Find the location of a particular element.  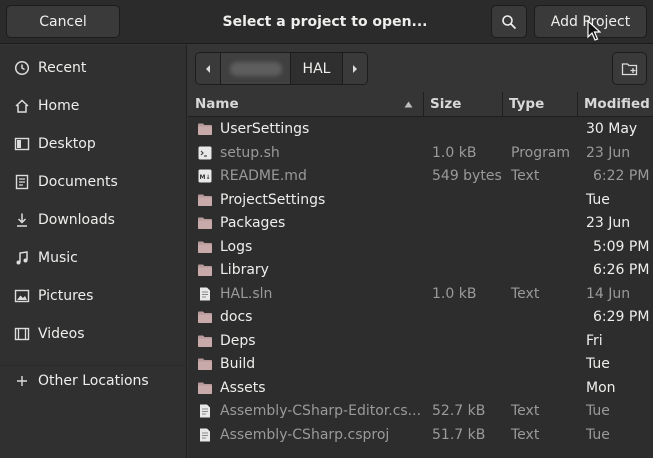

sidebar-item-label: Other Locations is located at coordinates (93, 381).